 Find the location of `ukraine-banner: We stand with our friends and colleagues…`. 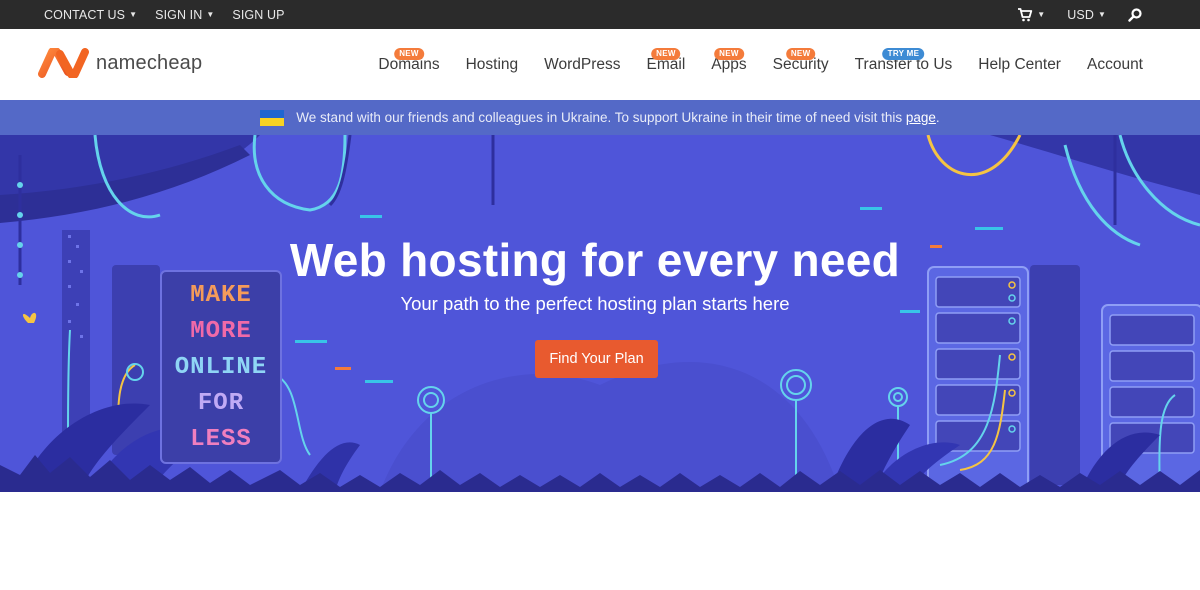

ukraine-banner: We stand with our friends and colleagues… is located at coordinates (600, 117).